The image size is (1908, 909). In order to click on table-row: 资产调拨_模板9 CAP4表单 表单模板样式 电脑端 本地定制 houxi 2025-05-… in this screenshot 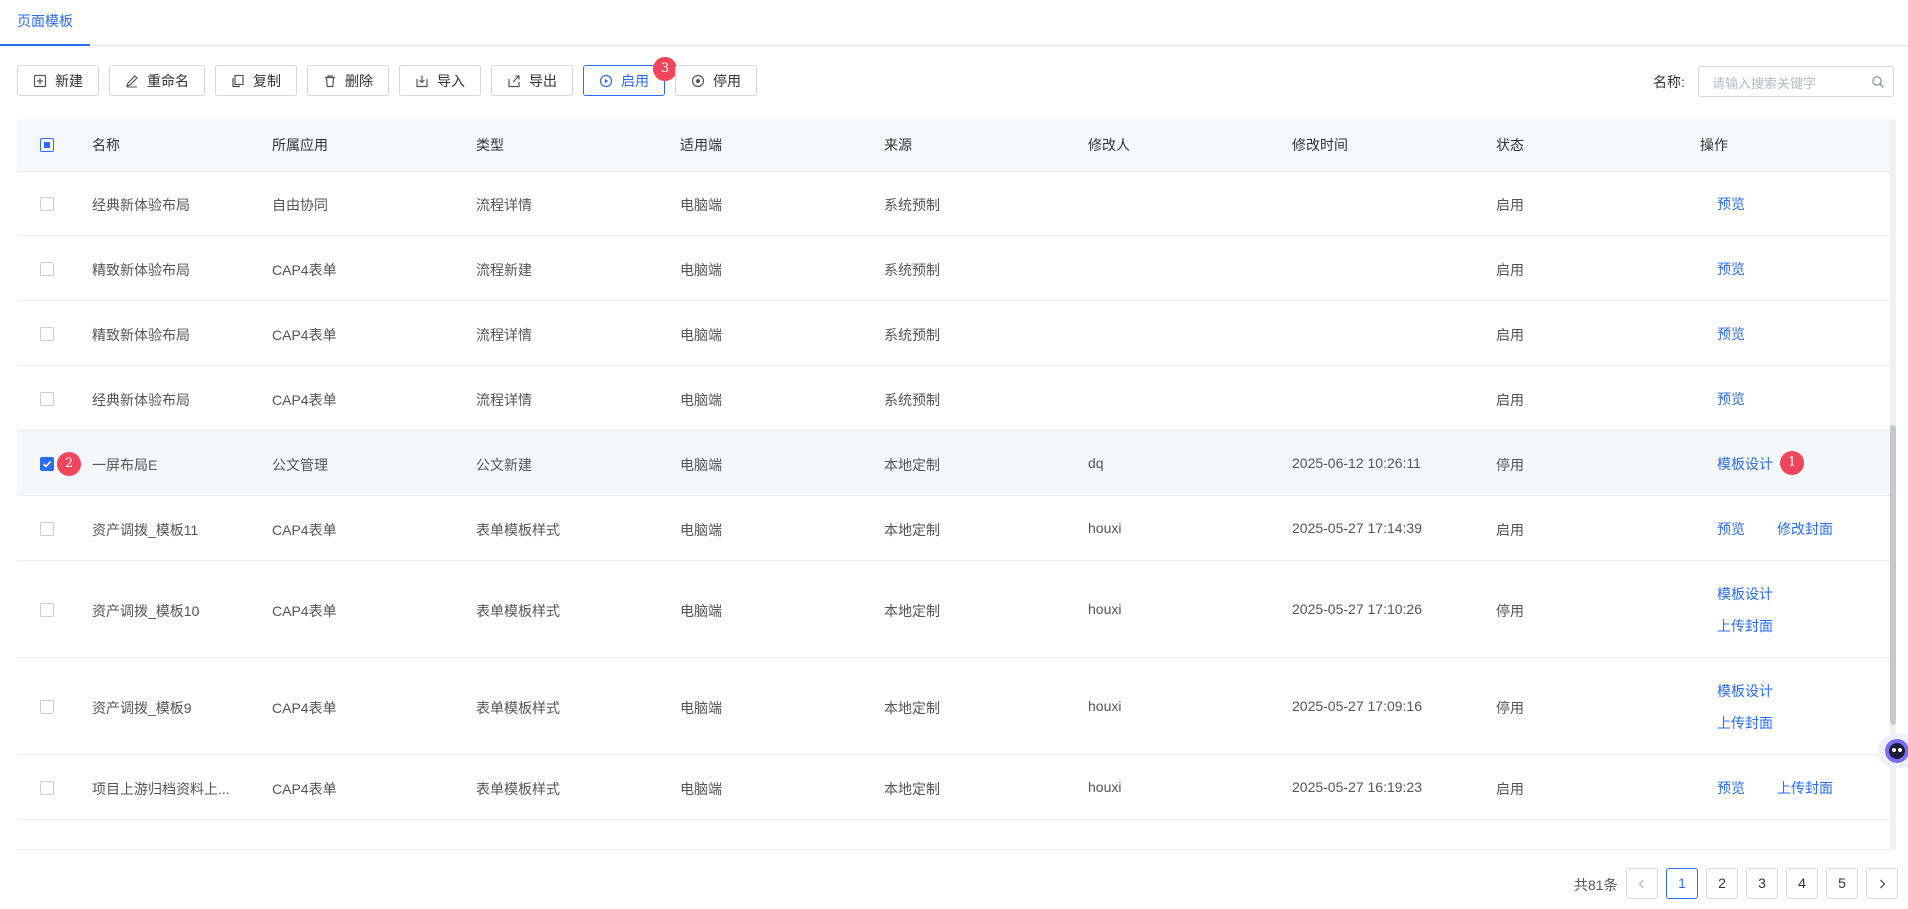, I will do `click(953, 706)`.